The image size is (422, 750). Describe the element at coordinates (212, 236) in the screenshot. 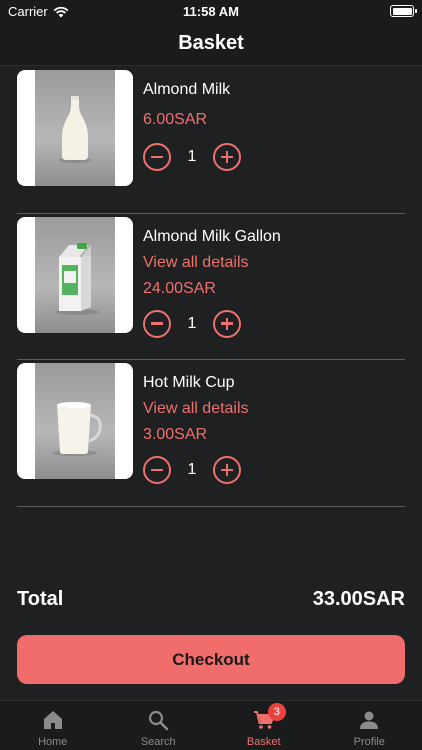

I see `product-name: Almond Milk Gallon` at that location.